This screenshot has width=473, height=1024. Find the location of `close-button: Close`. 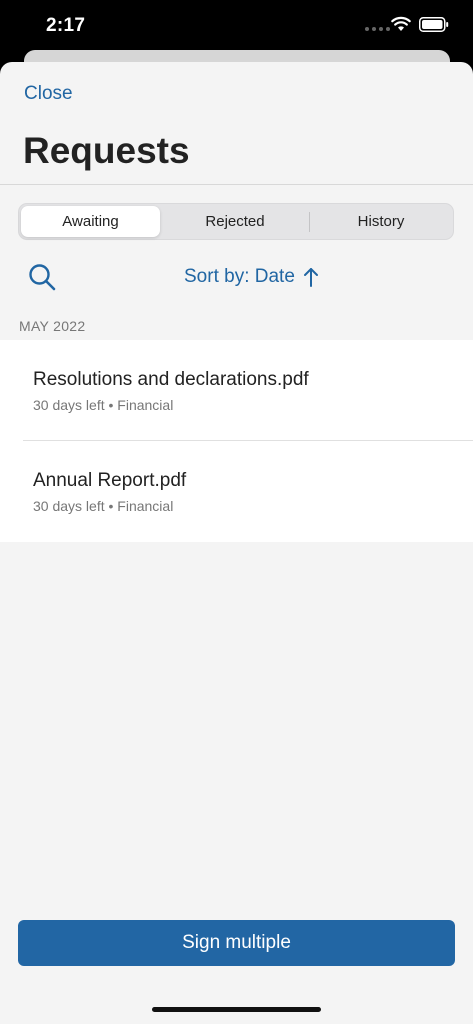

close-button: Close is located at coordinates (48, 94).